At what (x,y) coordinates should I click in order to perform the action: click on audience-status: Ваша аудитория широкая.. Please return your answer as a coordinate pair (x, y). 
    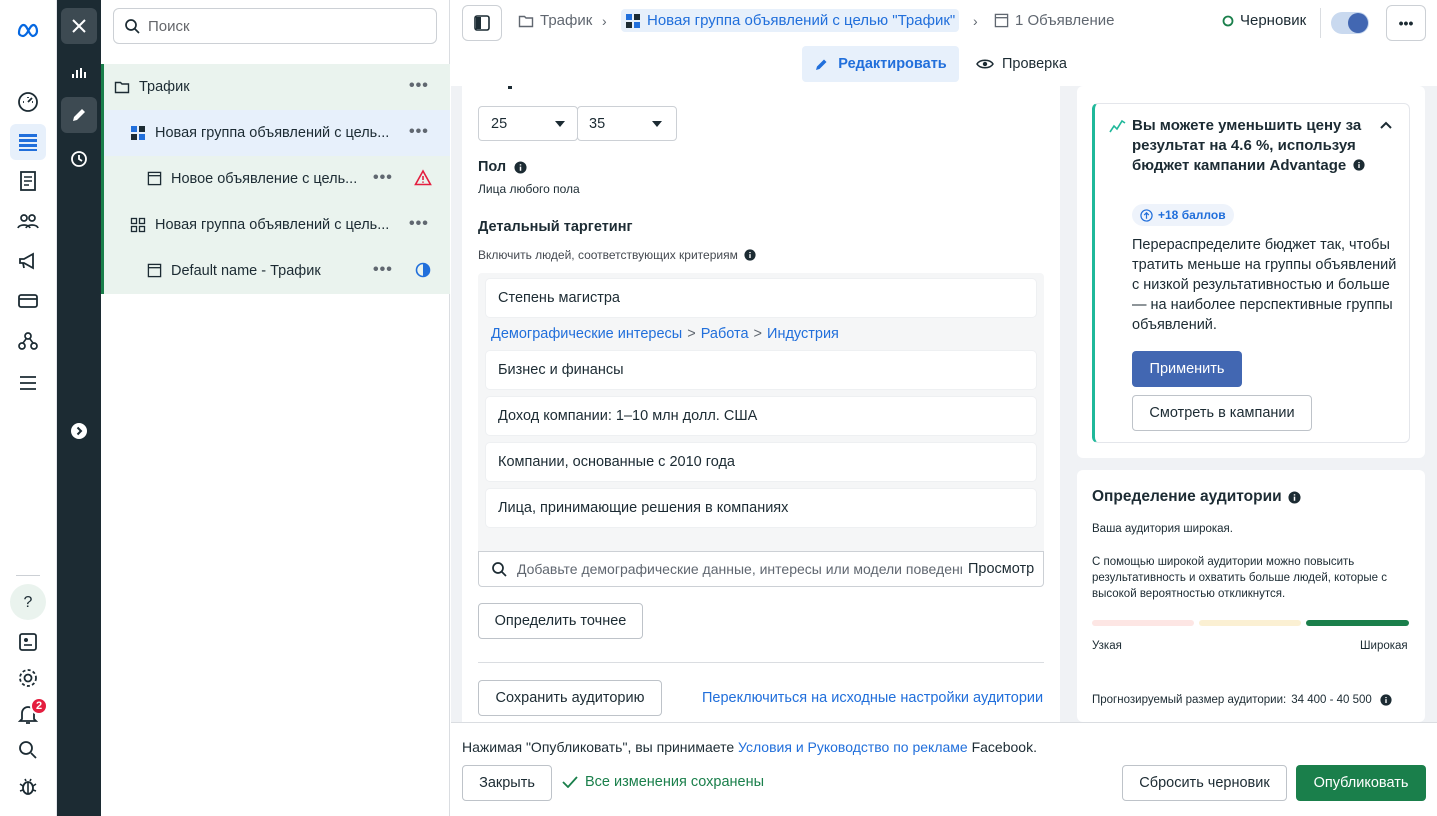
    Looking at the image, I should click on (1162, 529).